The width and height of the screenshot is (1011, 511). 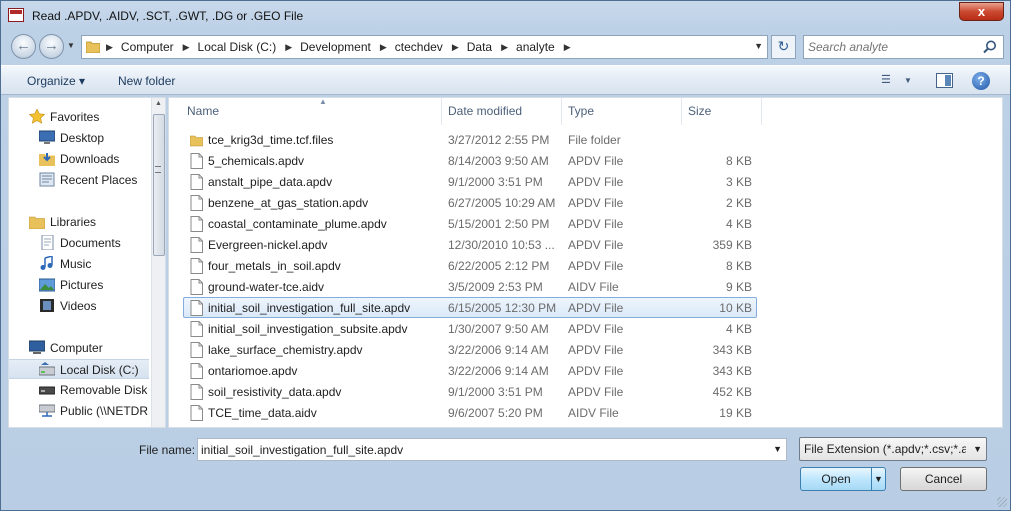 What do you see at coordinates (79, 180) in the screenshot?
I see `nav-item: Recent Places` at bounding box center [79, 180].